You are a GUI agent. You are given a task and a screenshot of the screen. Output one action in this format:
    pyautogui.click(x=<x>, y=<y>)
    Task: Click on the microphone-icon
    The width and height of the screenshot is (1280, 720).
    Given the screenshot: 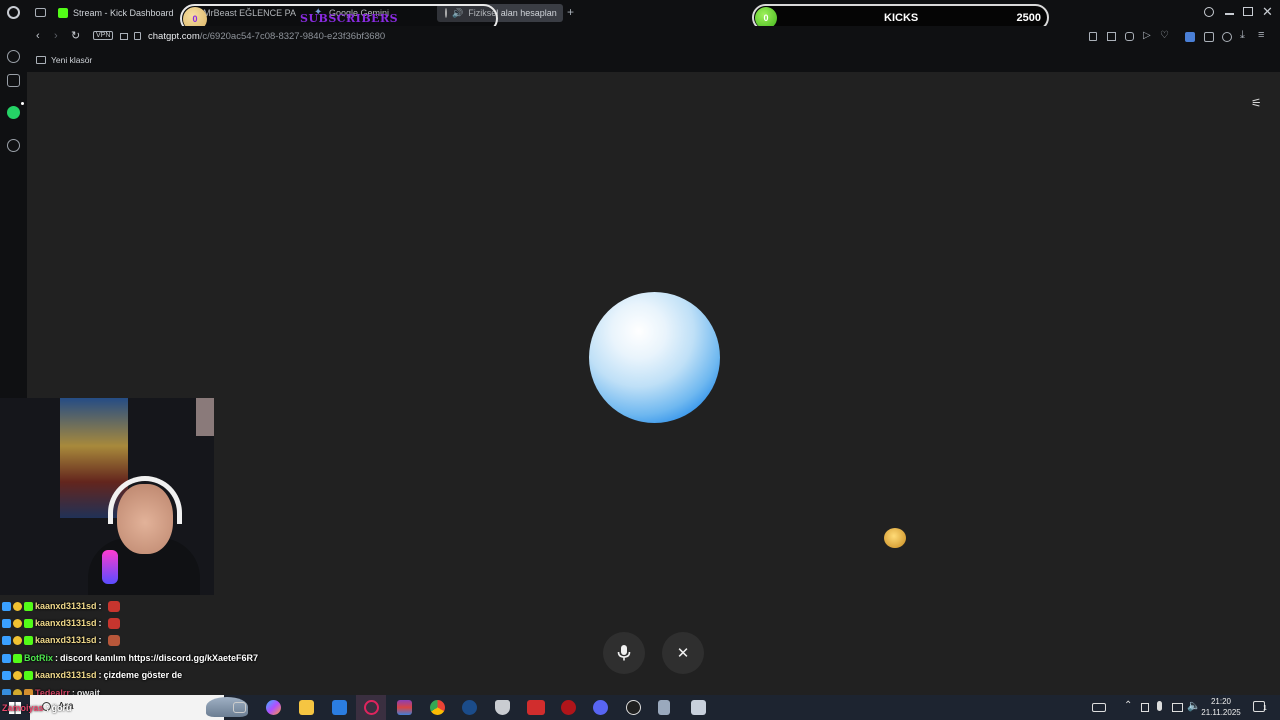 What is the action you would take?
    pyautogui.click(x=624, y=653)
    